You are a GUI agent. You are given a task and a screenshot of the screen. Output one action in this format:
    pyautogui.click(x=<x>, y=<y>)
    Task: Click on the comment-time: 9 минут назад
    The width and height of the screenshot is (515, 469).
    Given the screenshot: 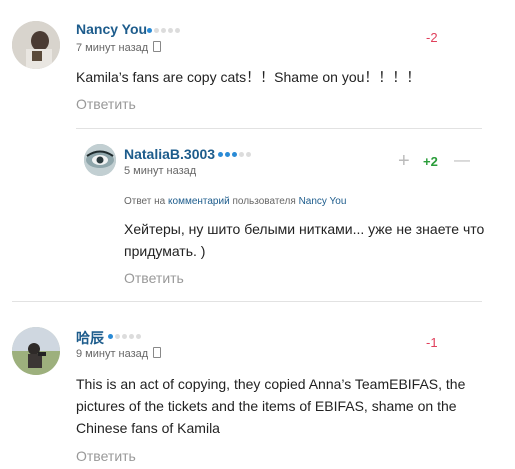 What is the action you would take?
    pyautogui.click(x=119, y=353)
    